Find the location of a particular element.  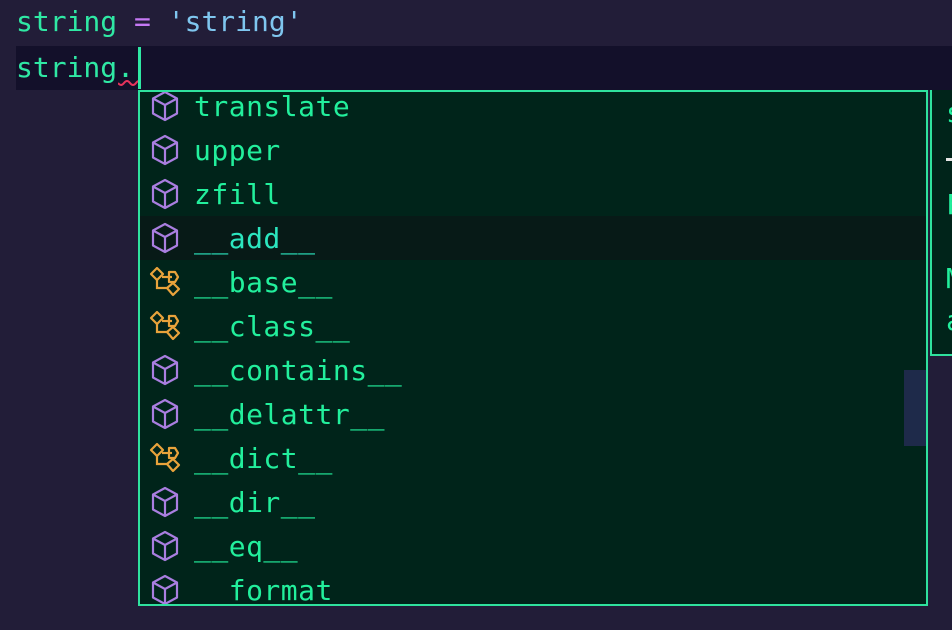

text-cursor is located at coordinates (139, 68).